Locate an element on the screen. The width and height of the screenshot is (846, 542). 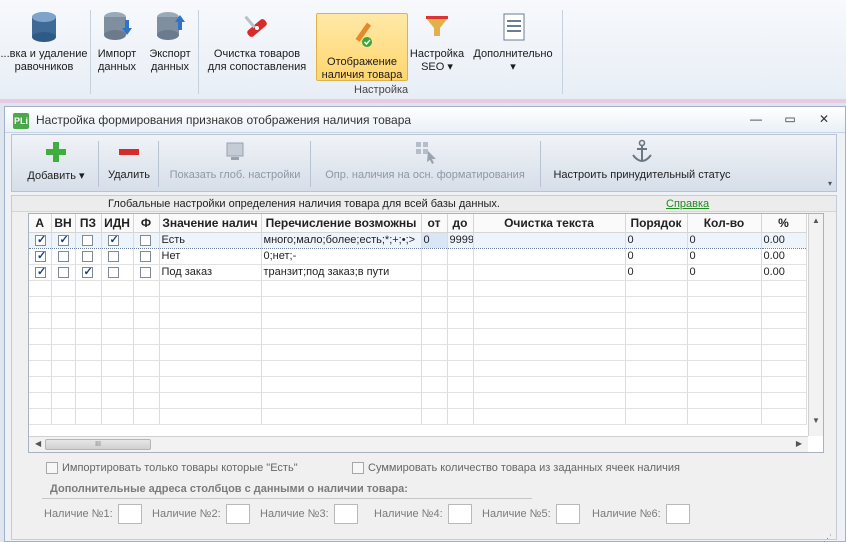
checkbox-vn is located at coordinates (63, 272).